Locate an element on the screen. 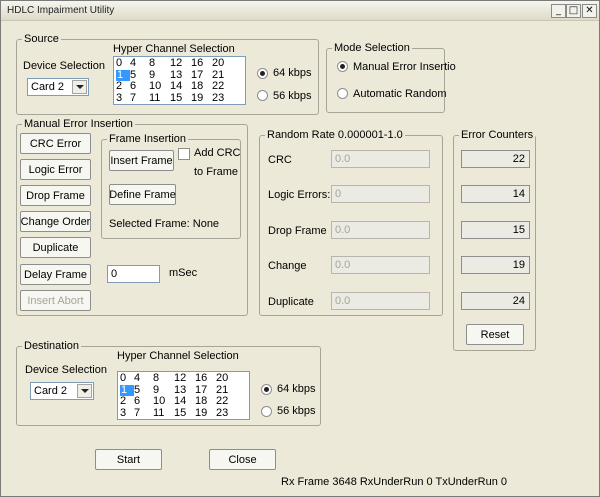 The height and width of the screenshot is (497, 600). insert-frame-button: Insert Frame is located at coordinates (141, 160).